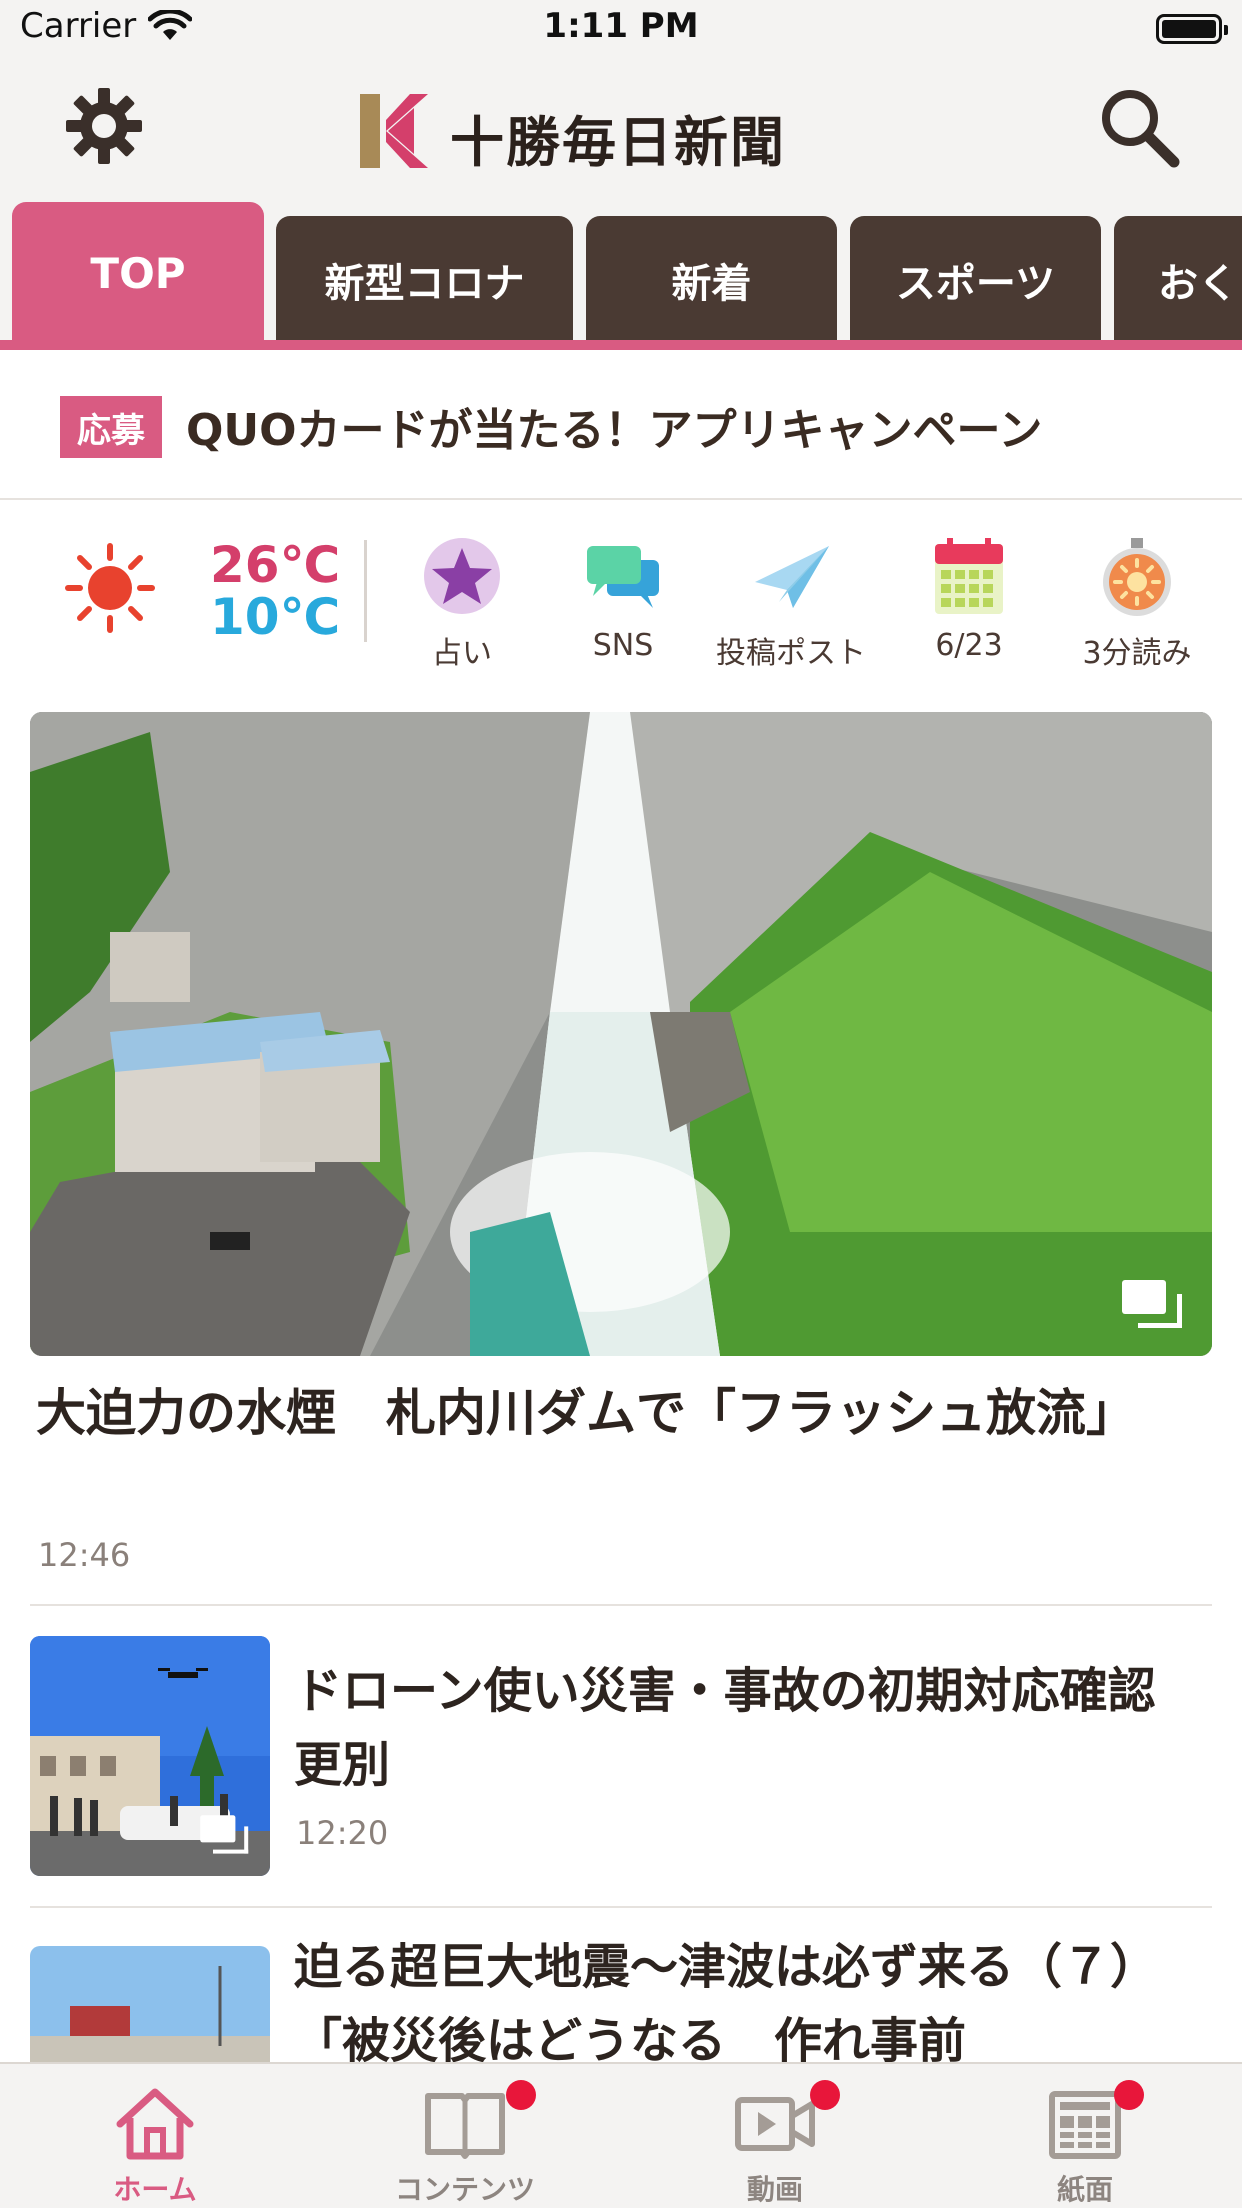 This screenshot has height=2210, width=1242. I want to click on nav-label: コンテンツ, so click(464, 2189).